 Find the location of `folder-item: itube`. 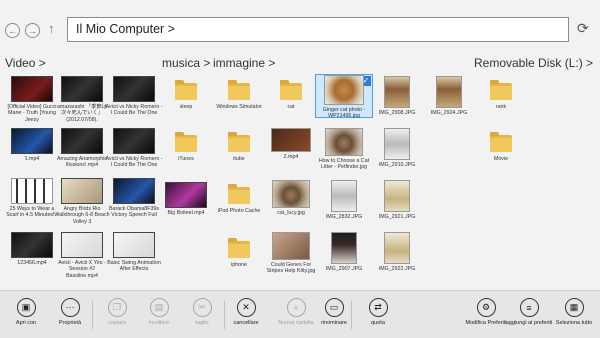

folder-item: itube is located at coordinates (239, 146).